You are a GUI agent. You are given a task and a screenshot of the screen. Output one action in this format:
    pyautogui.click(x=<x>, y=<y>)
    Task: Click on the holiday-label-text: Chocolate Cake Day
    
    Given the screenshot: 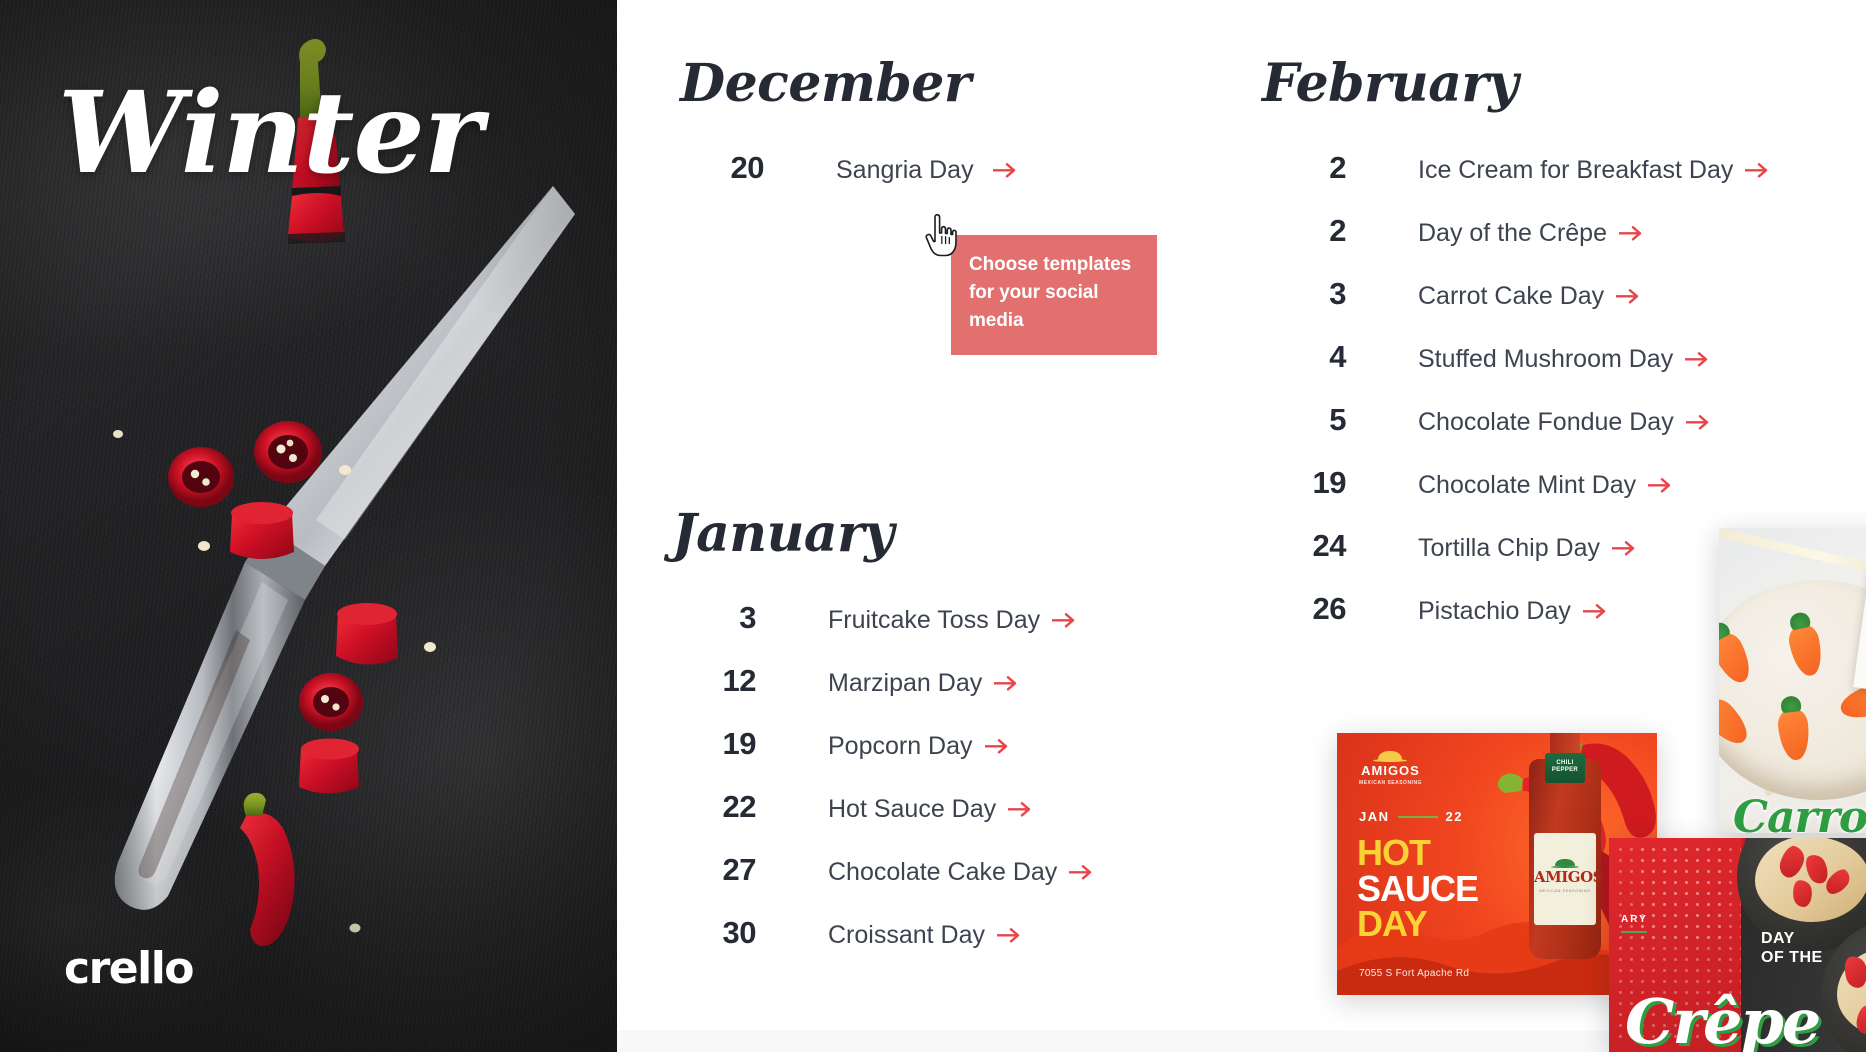 What is the action you would take?
    pyautogui.click(x=943, y=872)
    